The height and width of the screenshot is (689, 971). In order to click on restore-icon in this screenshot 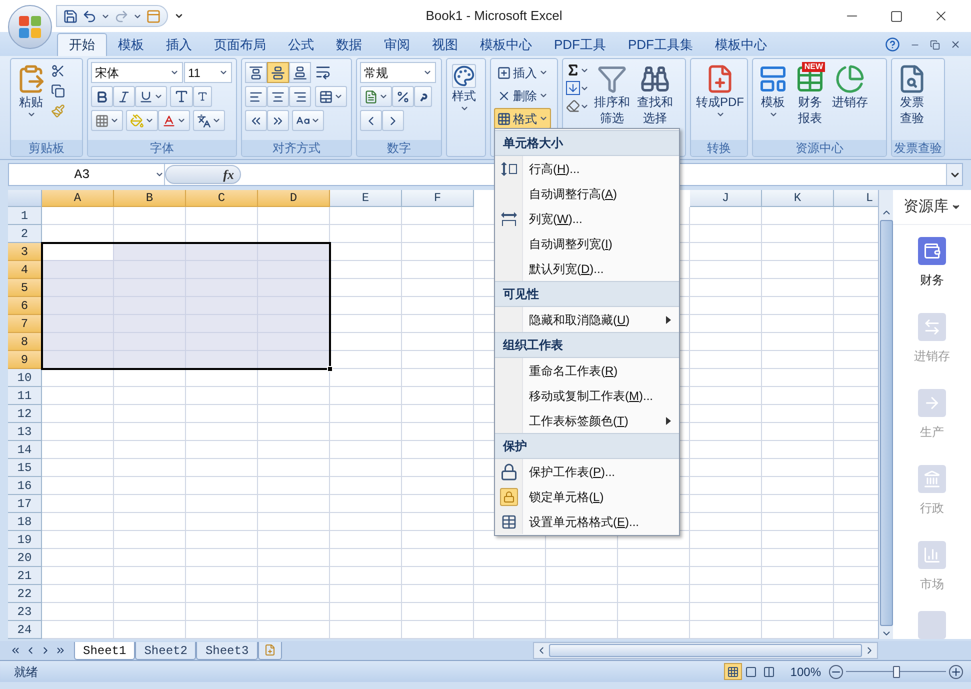, I will do `click(935, 45)`.